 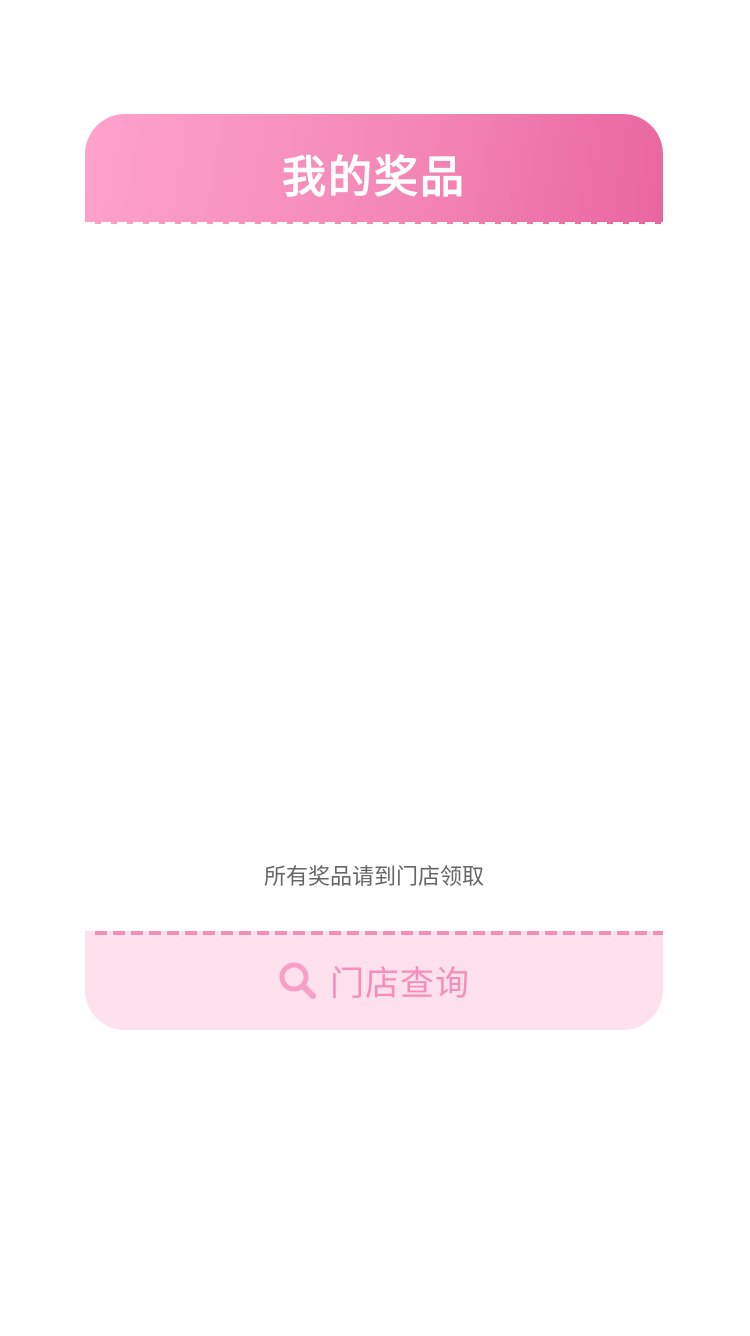 I want to click on prize-card-footer: 门店查询, so click(x=374, y=980).